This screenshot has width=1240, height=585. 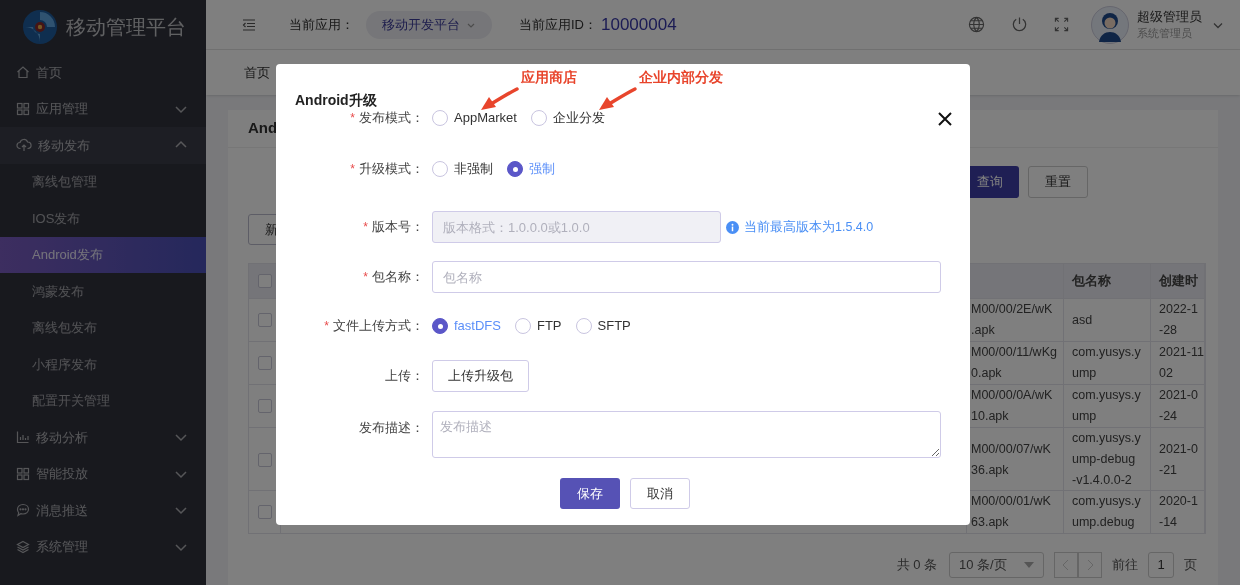 I want to click on fullscreen-icon, so click(x=1061, y=24).